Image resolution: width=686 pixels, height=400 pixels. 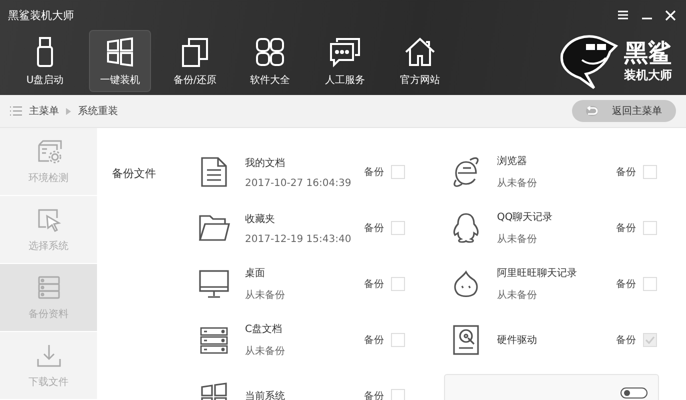 I want to click on cursor-icon, so click(x=49, y=219).